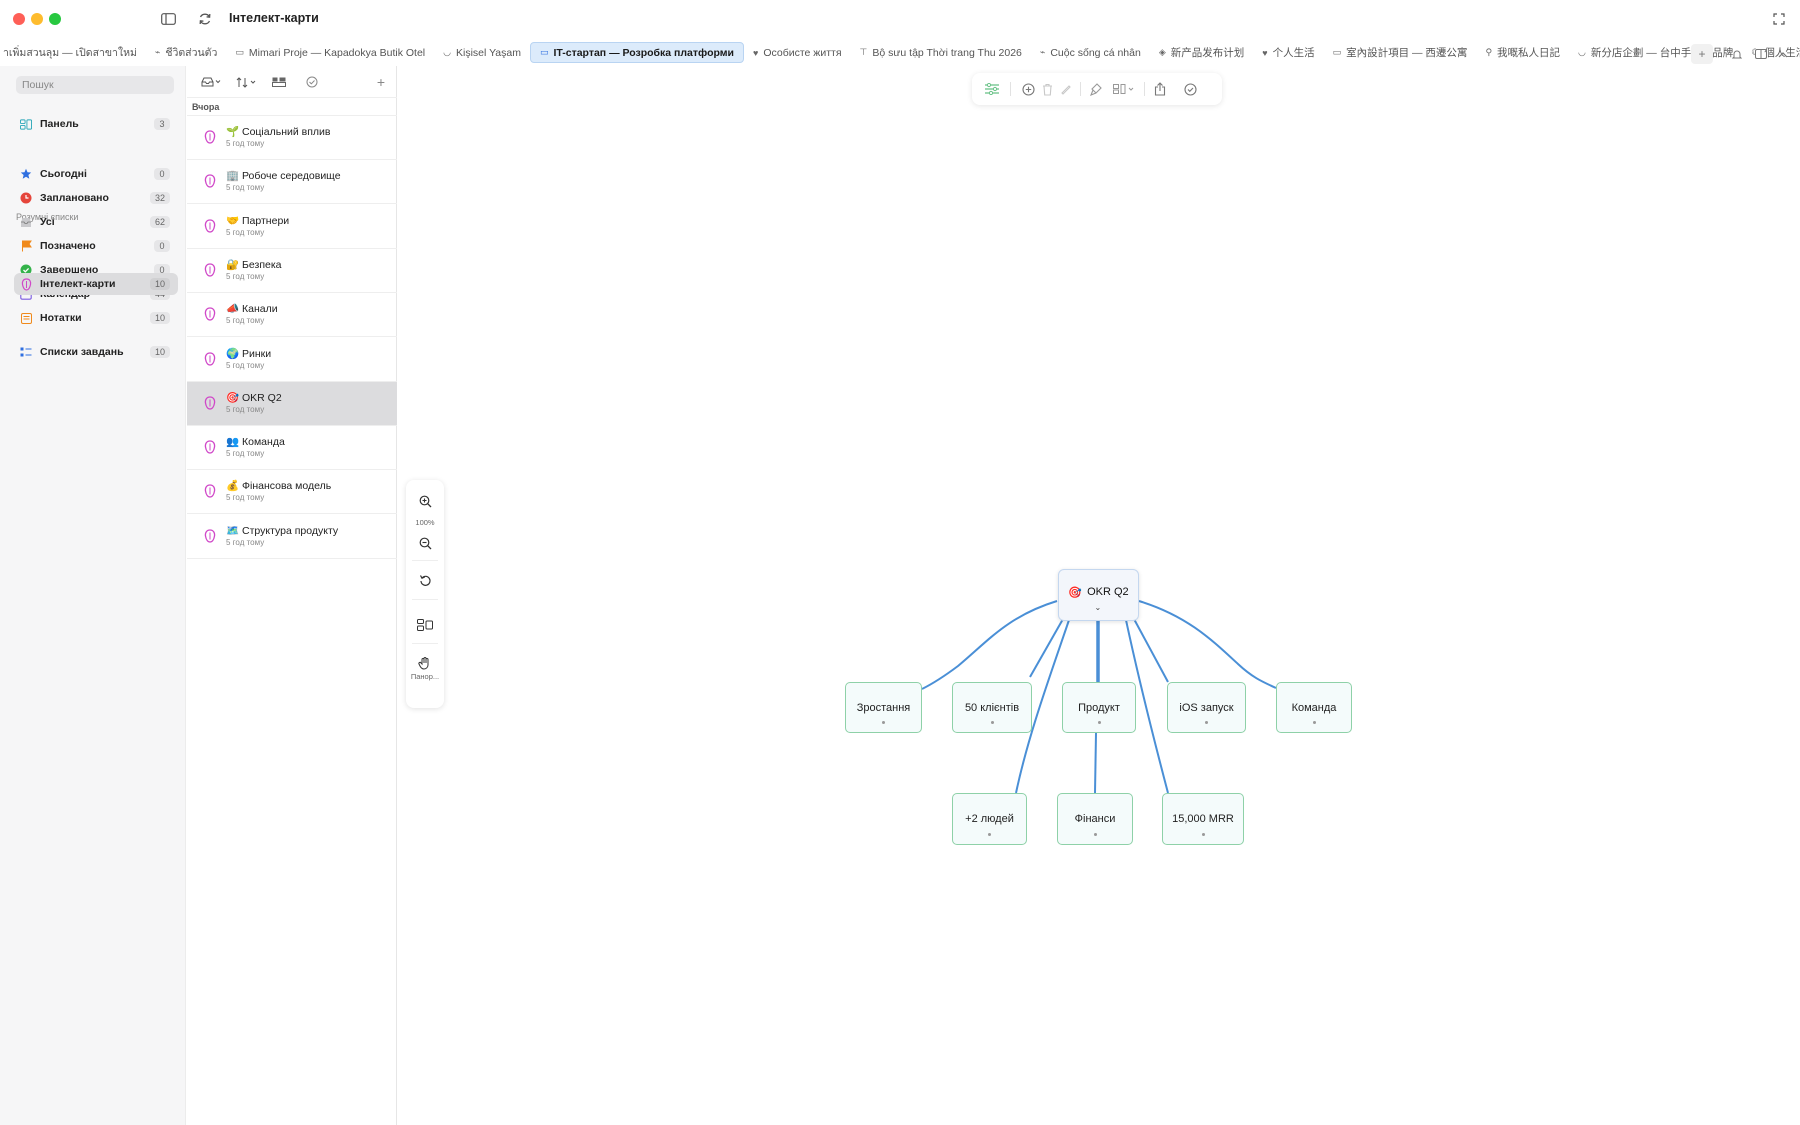  Describe the element at coordinates (233, 353) in the screenshot. I see `note-emoji-icon: 🌍` at that location.